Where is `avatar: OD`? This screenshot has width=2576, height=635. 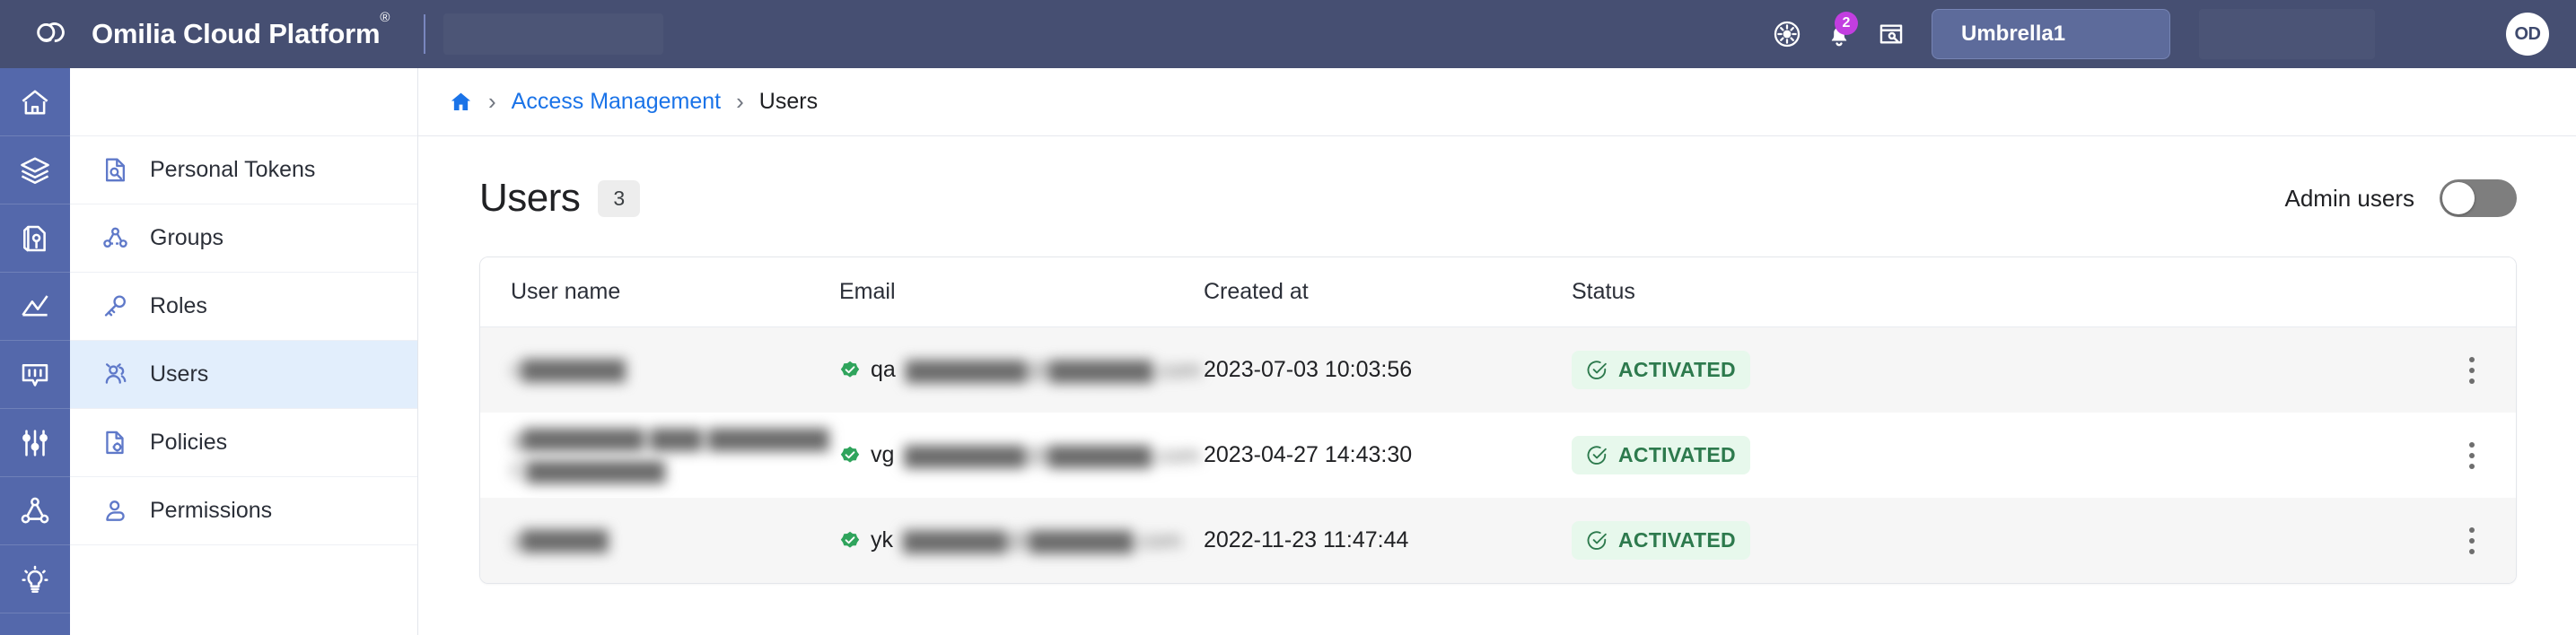
avatar: OD is located at coordinates (2527, 34).